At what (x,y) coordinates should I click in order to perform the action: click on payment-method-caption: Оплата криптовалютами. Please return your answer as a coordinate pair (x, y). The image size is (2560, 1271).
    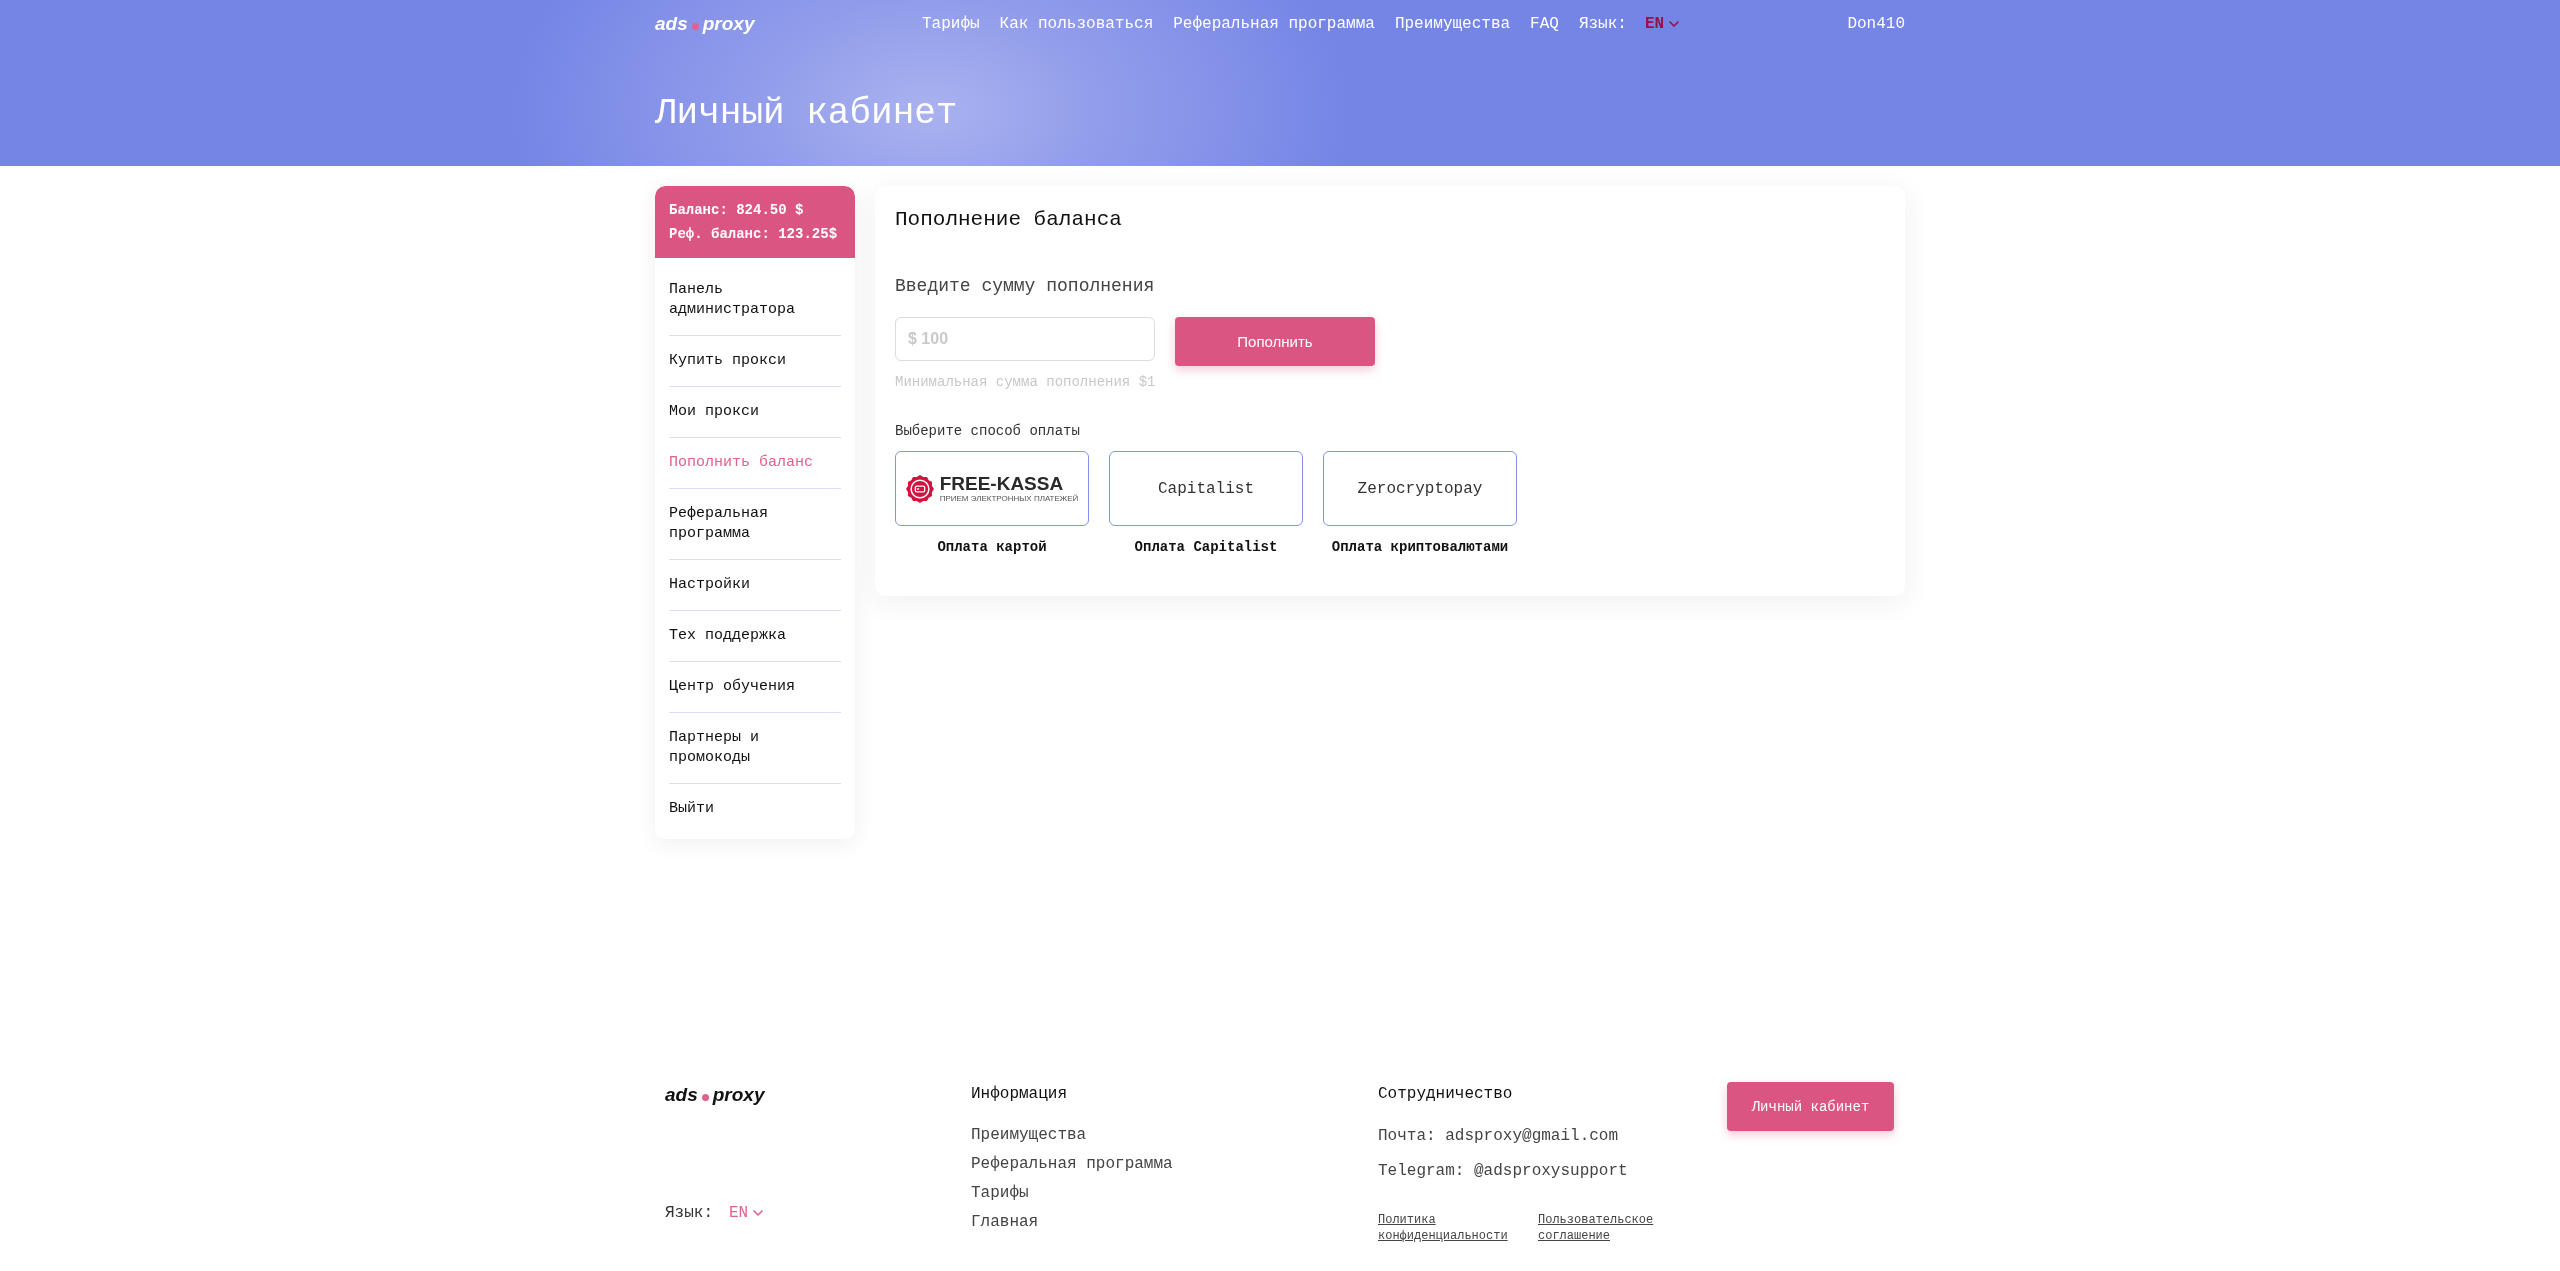
    Looking at the image, I should click on (1420, 547).